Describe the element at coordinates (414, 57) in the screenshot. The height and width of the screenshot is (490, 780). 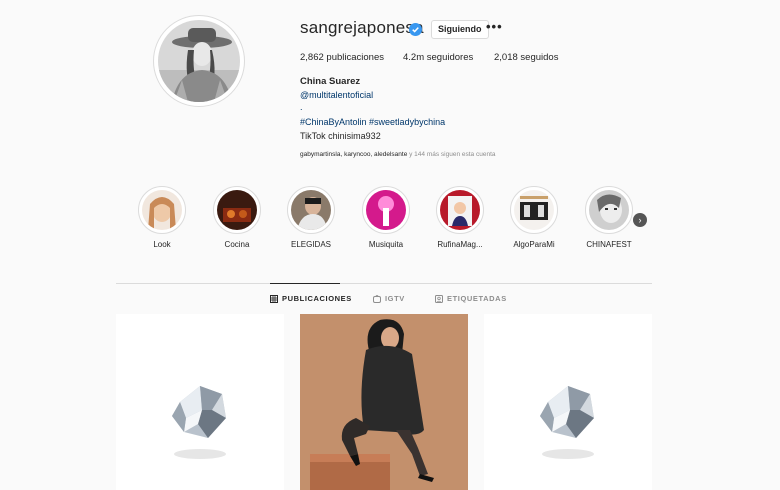
I see `followers-value: 4.2m` at that location.